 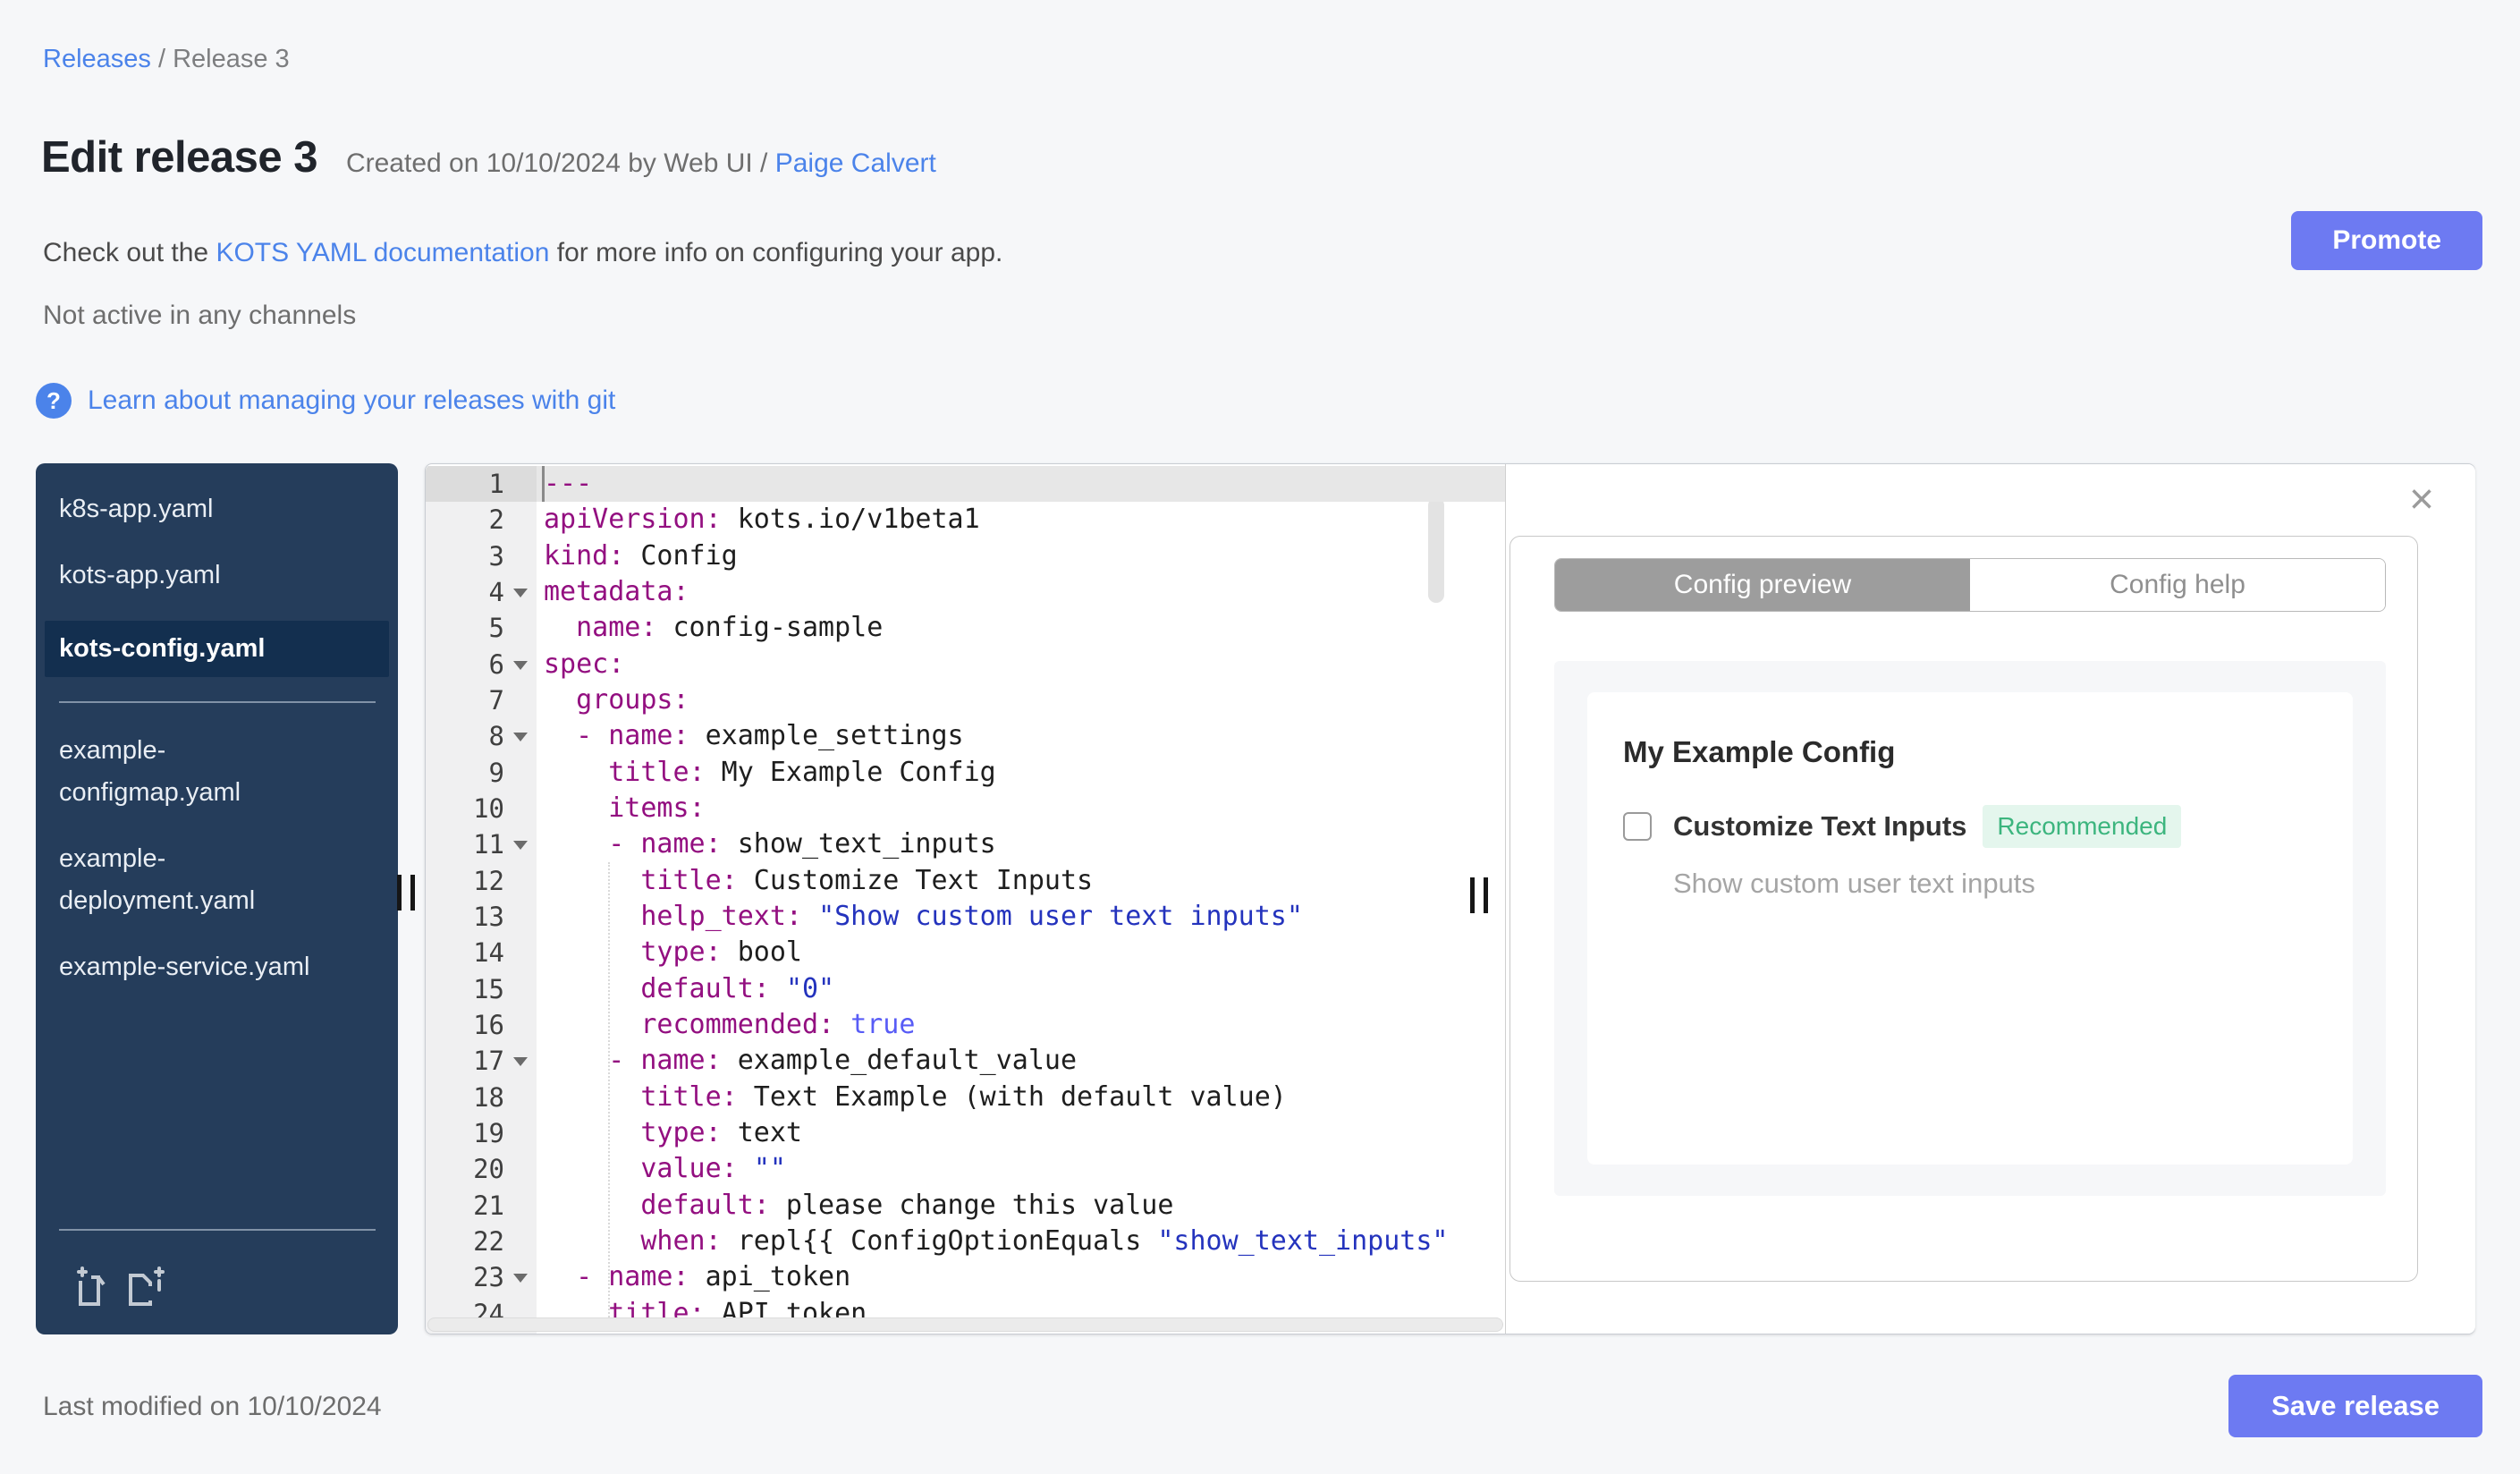 What do you see at coordinates (481, 484) in the screenshot?
I see `gutter-line-number: 1` at bounding box center [481, 484].